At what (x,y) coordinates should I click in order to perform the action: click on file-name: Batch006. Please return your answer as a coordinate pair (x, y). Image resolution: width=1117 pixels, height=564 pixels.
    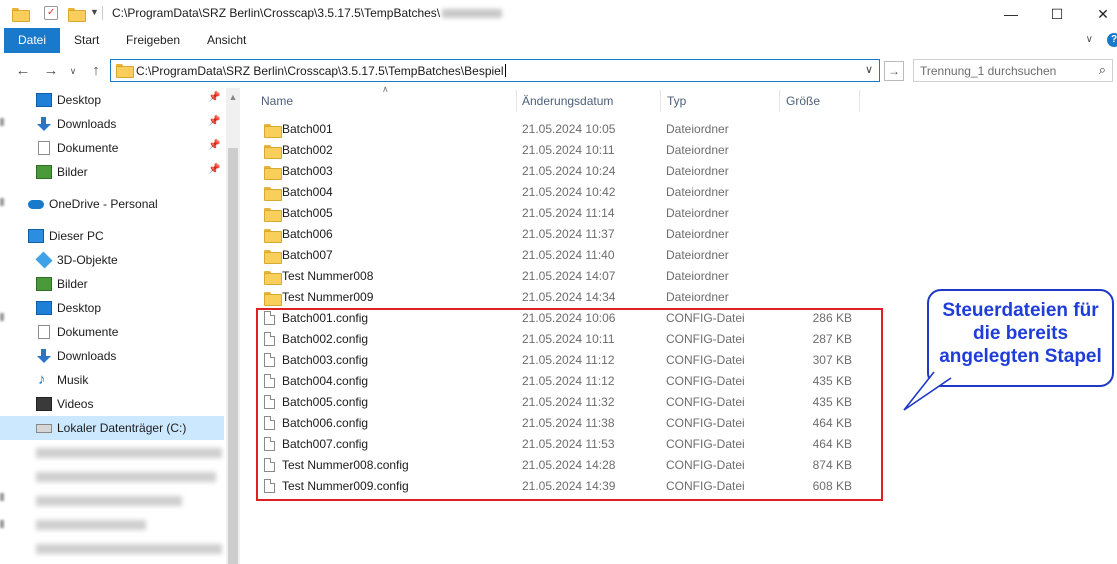
    Looking at the image, I should click on (307, 234).